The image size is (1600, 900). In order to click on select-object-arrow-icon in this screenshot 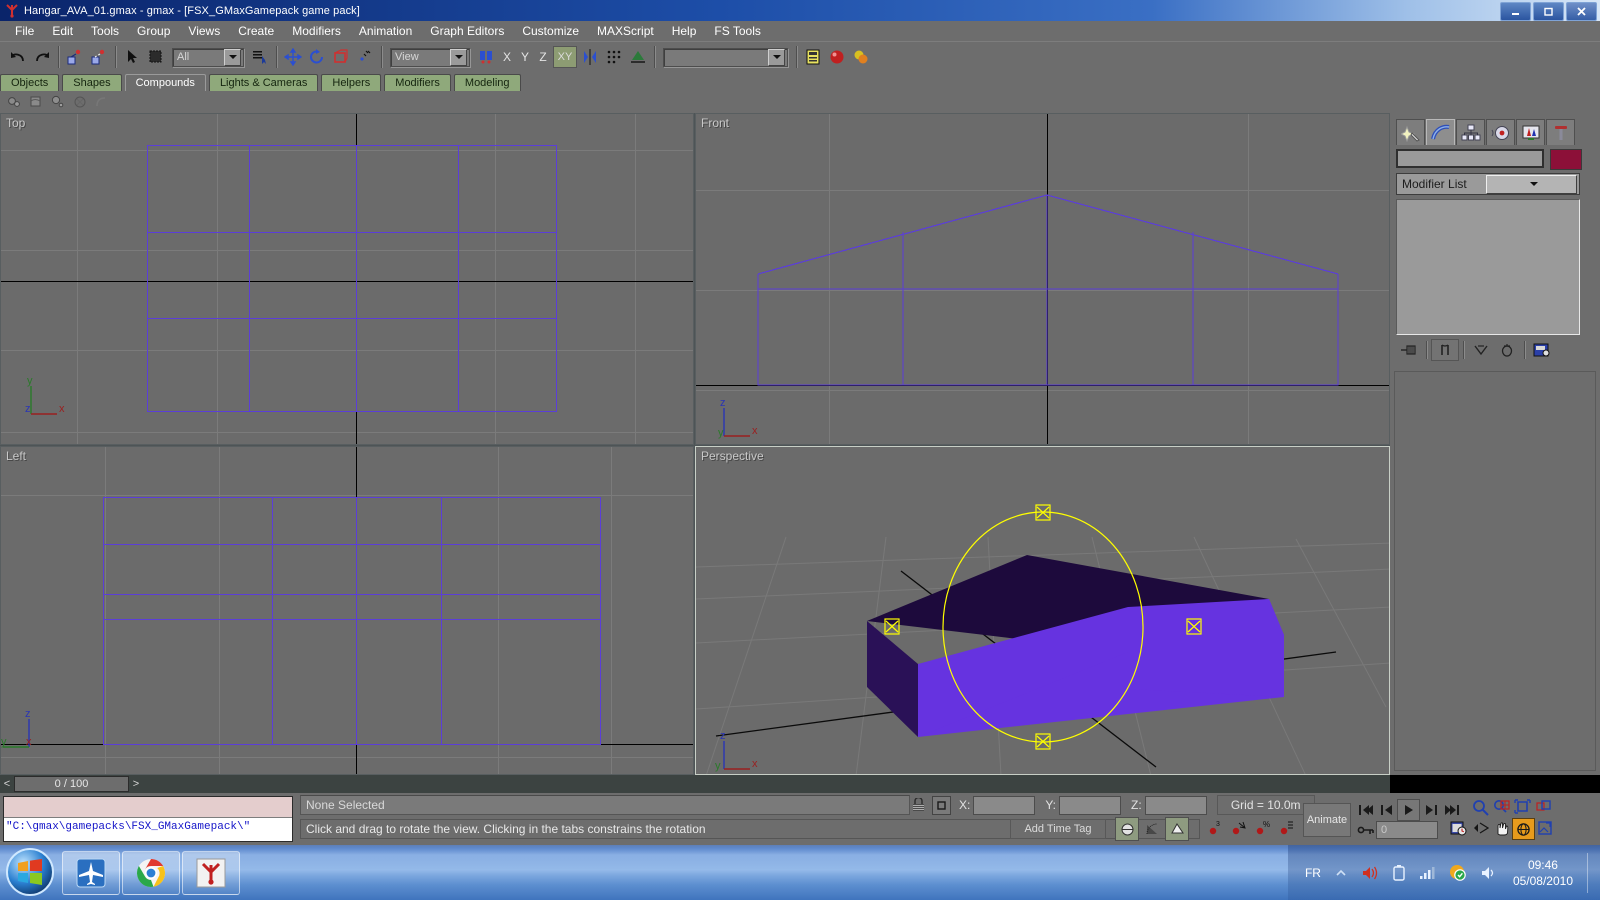, I will do `click(132, 57)`.